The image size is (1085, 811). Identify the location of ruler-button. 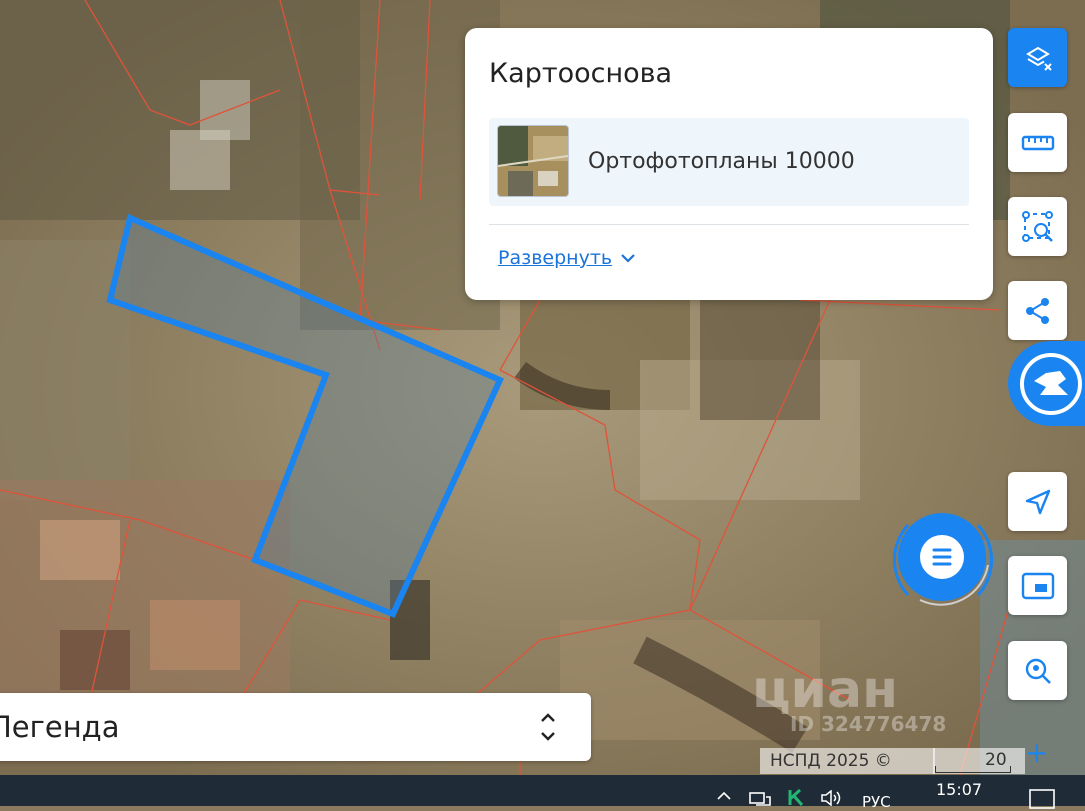
(1037, 142).